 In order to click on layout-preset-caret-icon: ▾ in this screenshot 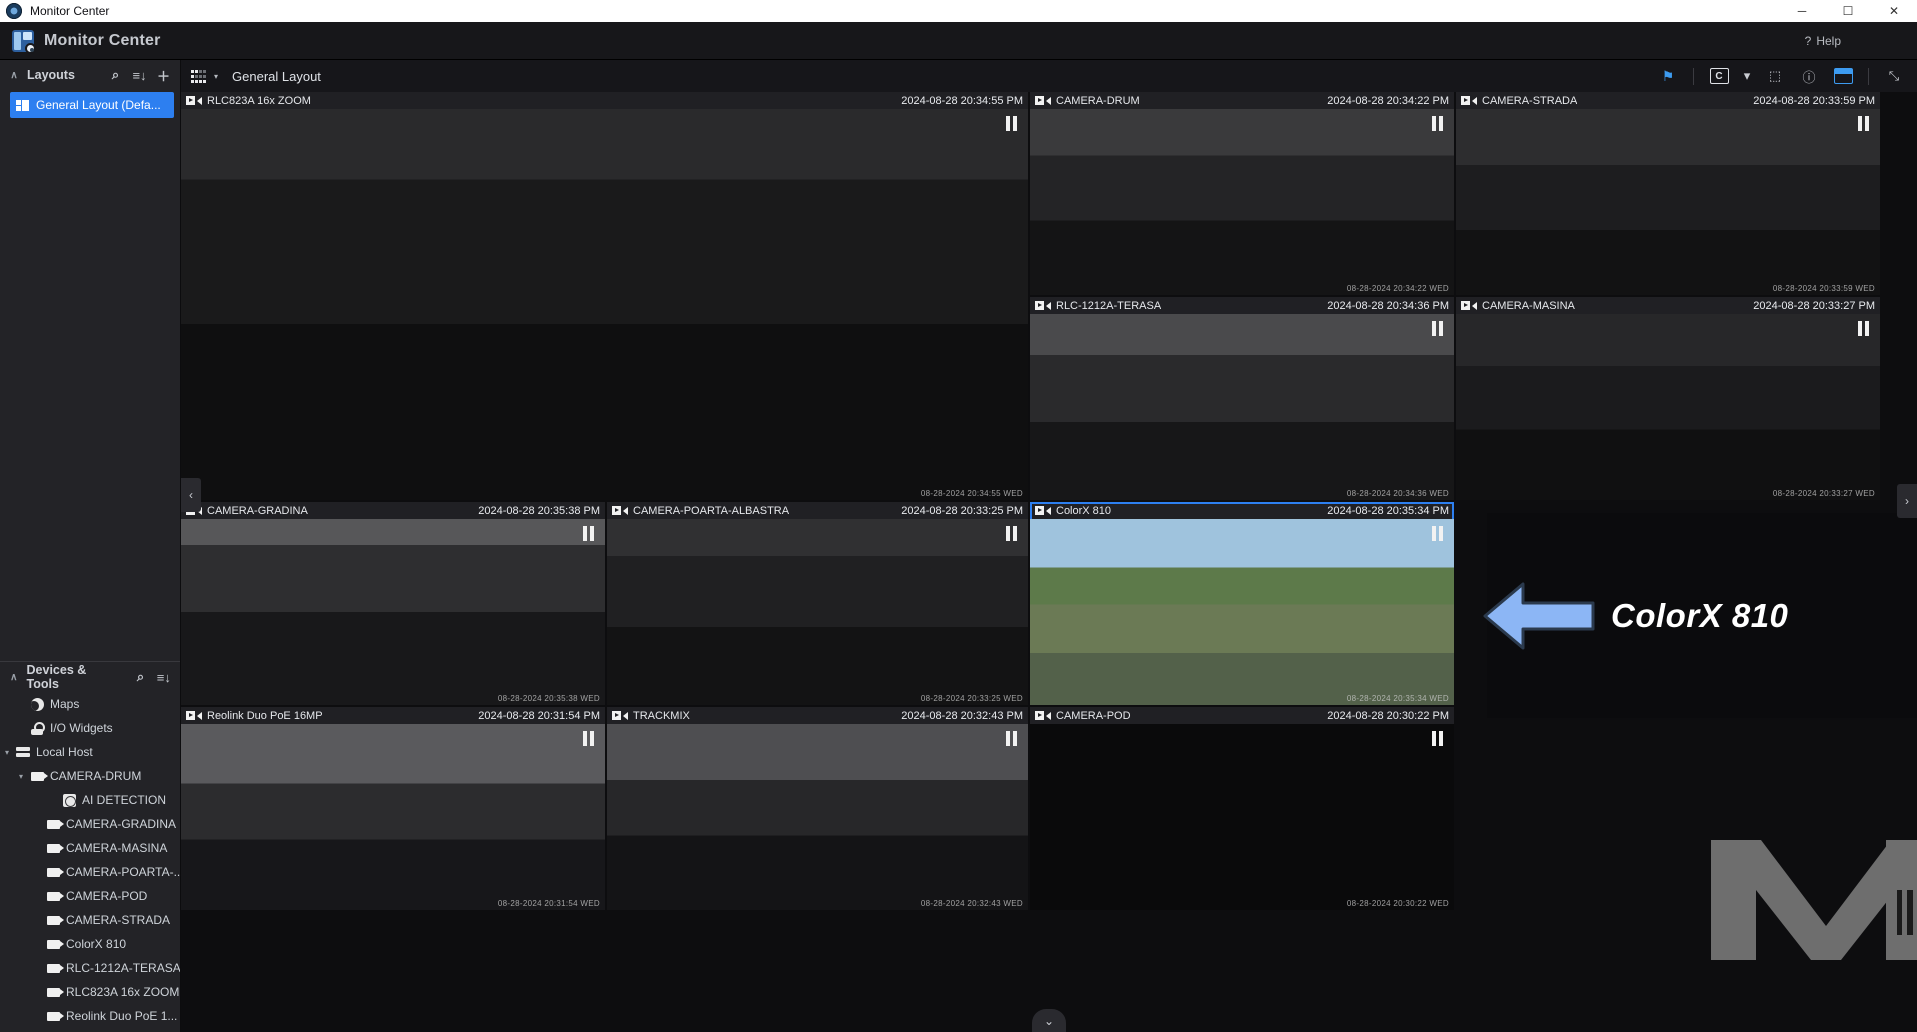, I will do `click(1747, 76)`.